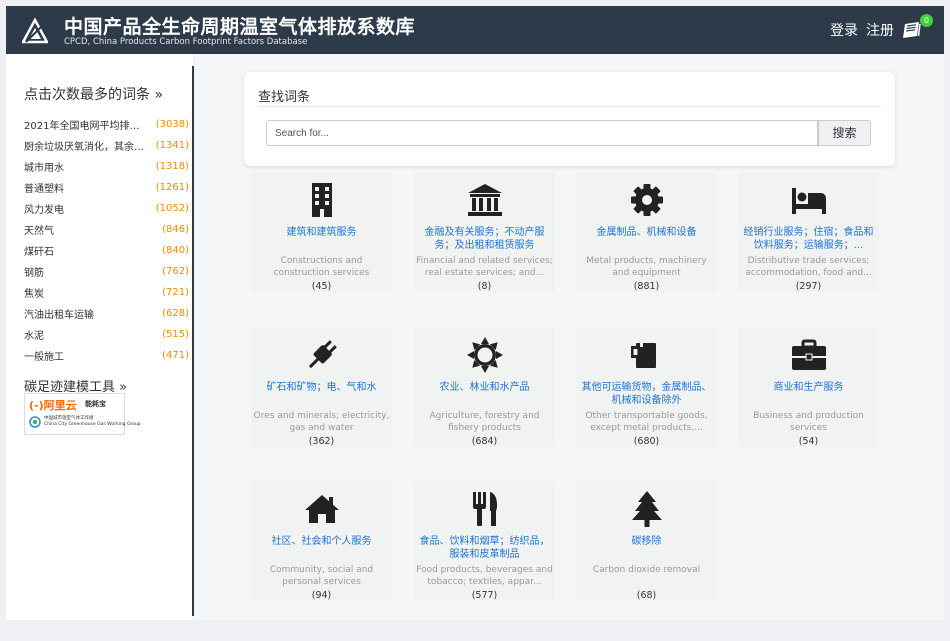  What do you see at coordinates (646, 200) in the screenshot?
I see `gear-icon` at bounding box center [646, 200].